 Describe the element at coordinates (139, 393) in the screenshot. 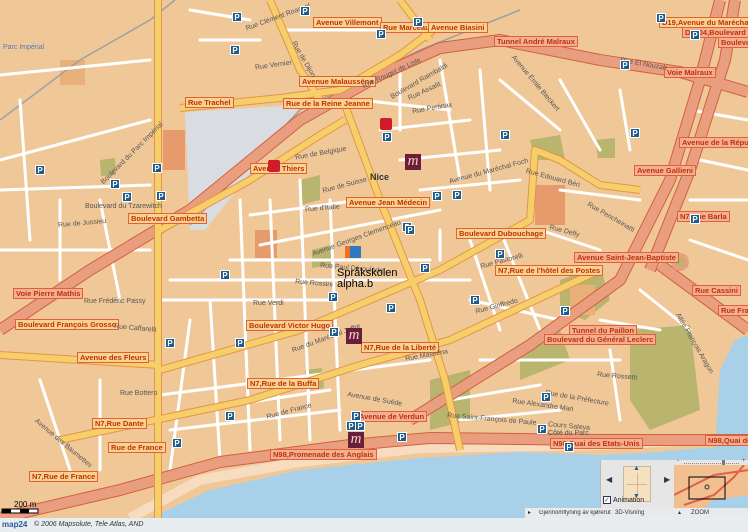

I see `street-name: Rue Bottero` at that location.